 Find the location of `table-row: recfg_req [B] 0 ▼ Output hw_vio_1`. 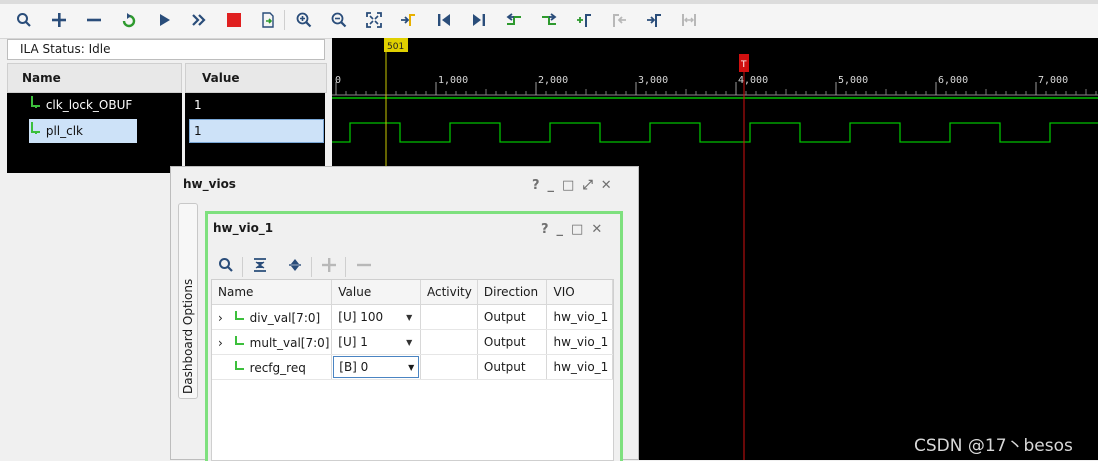

table-row: recfg_req [B] 0 ▼ Output hw_vio_1 is located at coordinates (412, 367).